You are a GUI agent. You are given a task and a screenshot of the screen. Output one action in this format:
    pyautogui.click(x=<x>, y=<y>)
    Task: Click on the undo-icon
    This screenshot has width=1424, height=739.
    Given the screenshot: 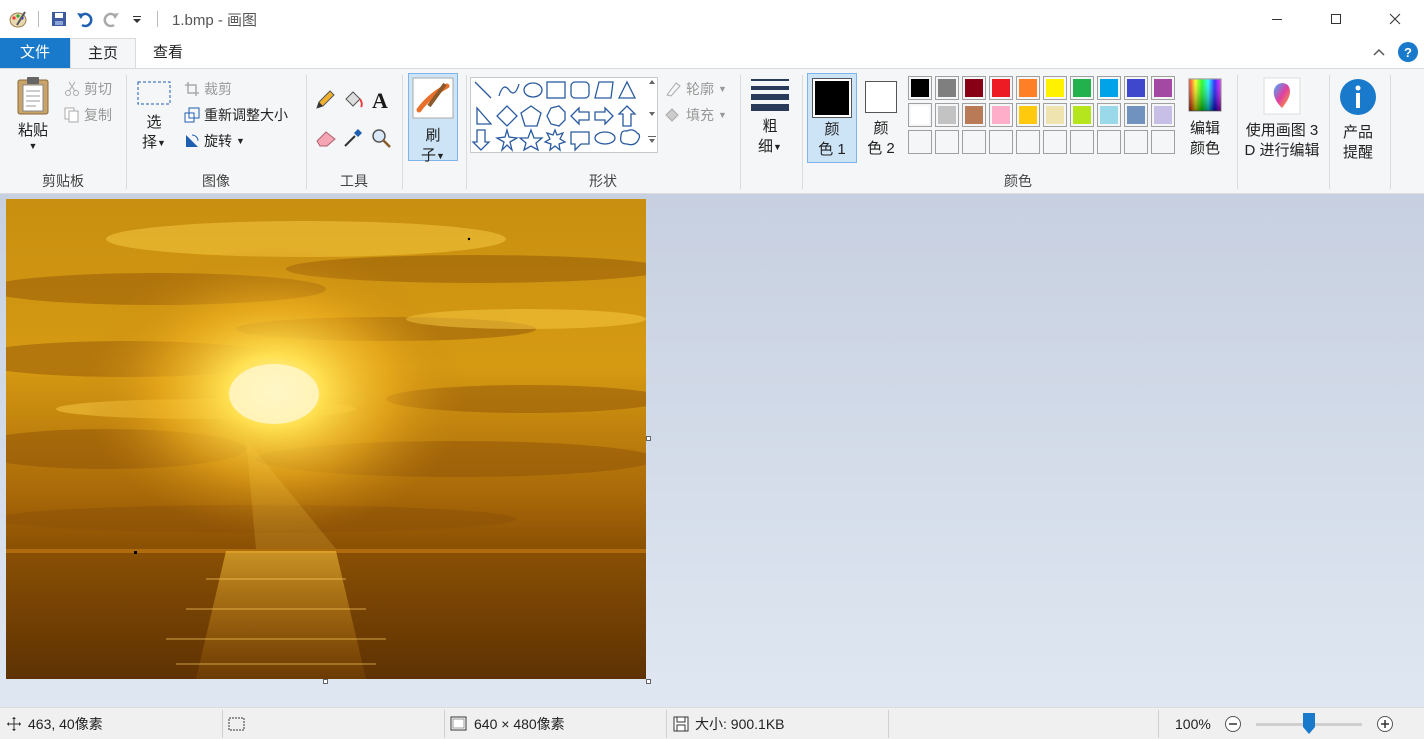 What is the action you would take?
    pyautogui.click(x=85, y=19)
    